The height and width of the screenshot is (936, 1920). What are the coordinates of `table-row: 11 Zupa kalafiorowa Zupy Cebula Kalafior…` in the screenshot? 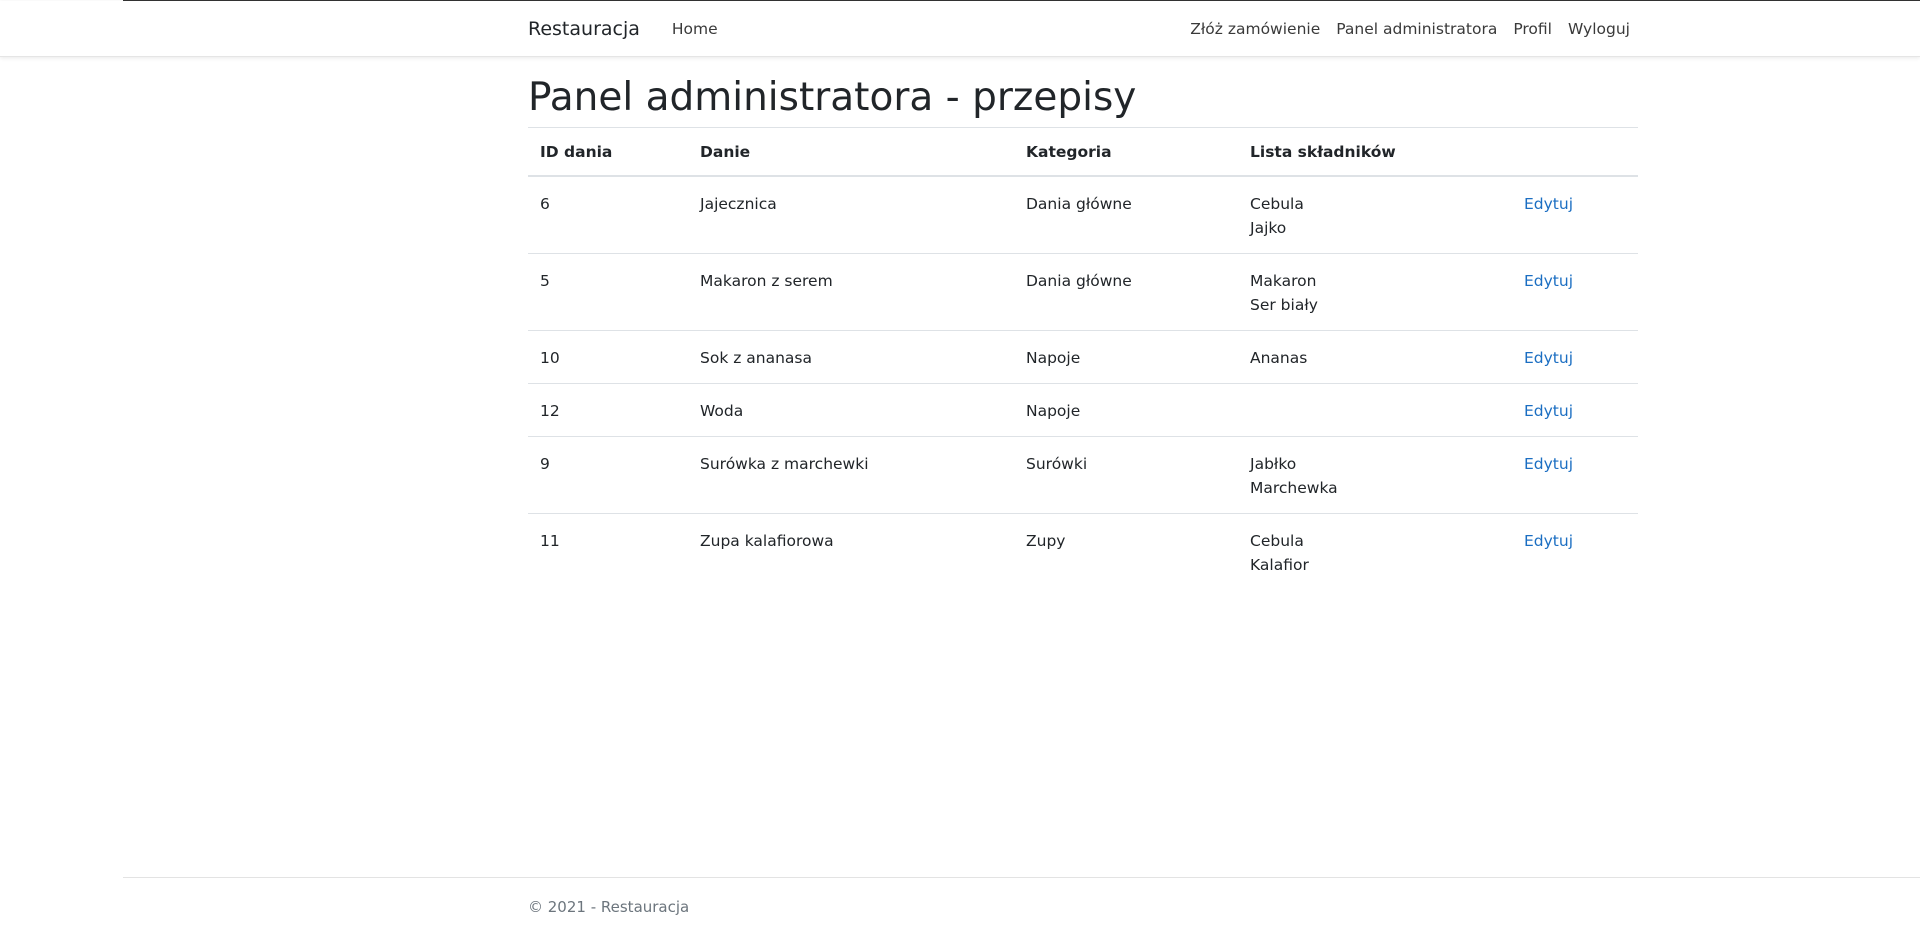 It's located at (1083, 551).